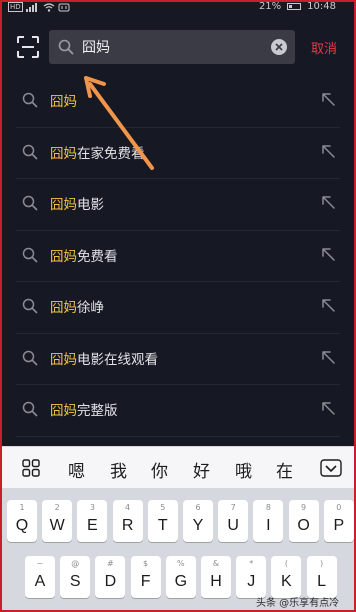 This screenshot has width=356, height=612. I want to click on key-r: 4R, so click(127, 521).